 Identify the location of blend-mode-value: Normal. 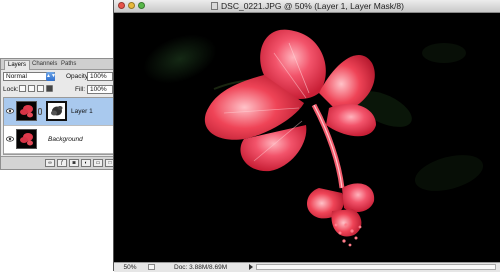
(16, 76).